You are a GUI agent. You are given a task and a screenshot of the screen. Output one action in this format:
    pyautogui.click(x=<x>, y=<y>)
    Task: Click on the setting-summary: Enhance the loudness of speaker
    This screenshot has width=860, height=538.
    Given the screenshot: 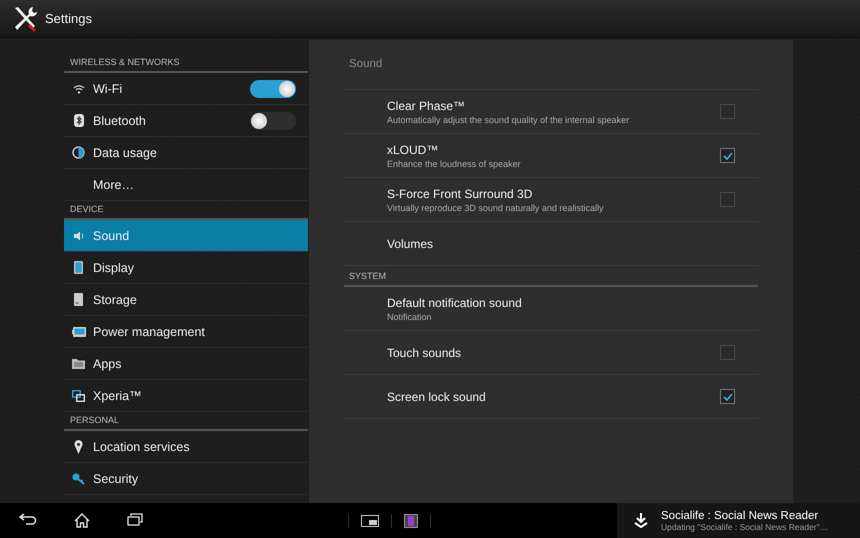 What is the action you would take?
    pyautogui.click(x=454, y=163)
    